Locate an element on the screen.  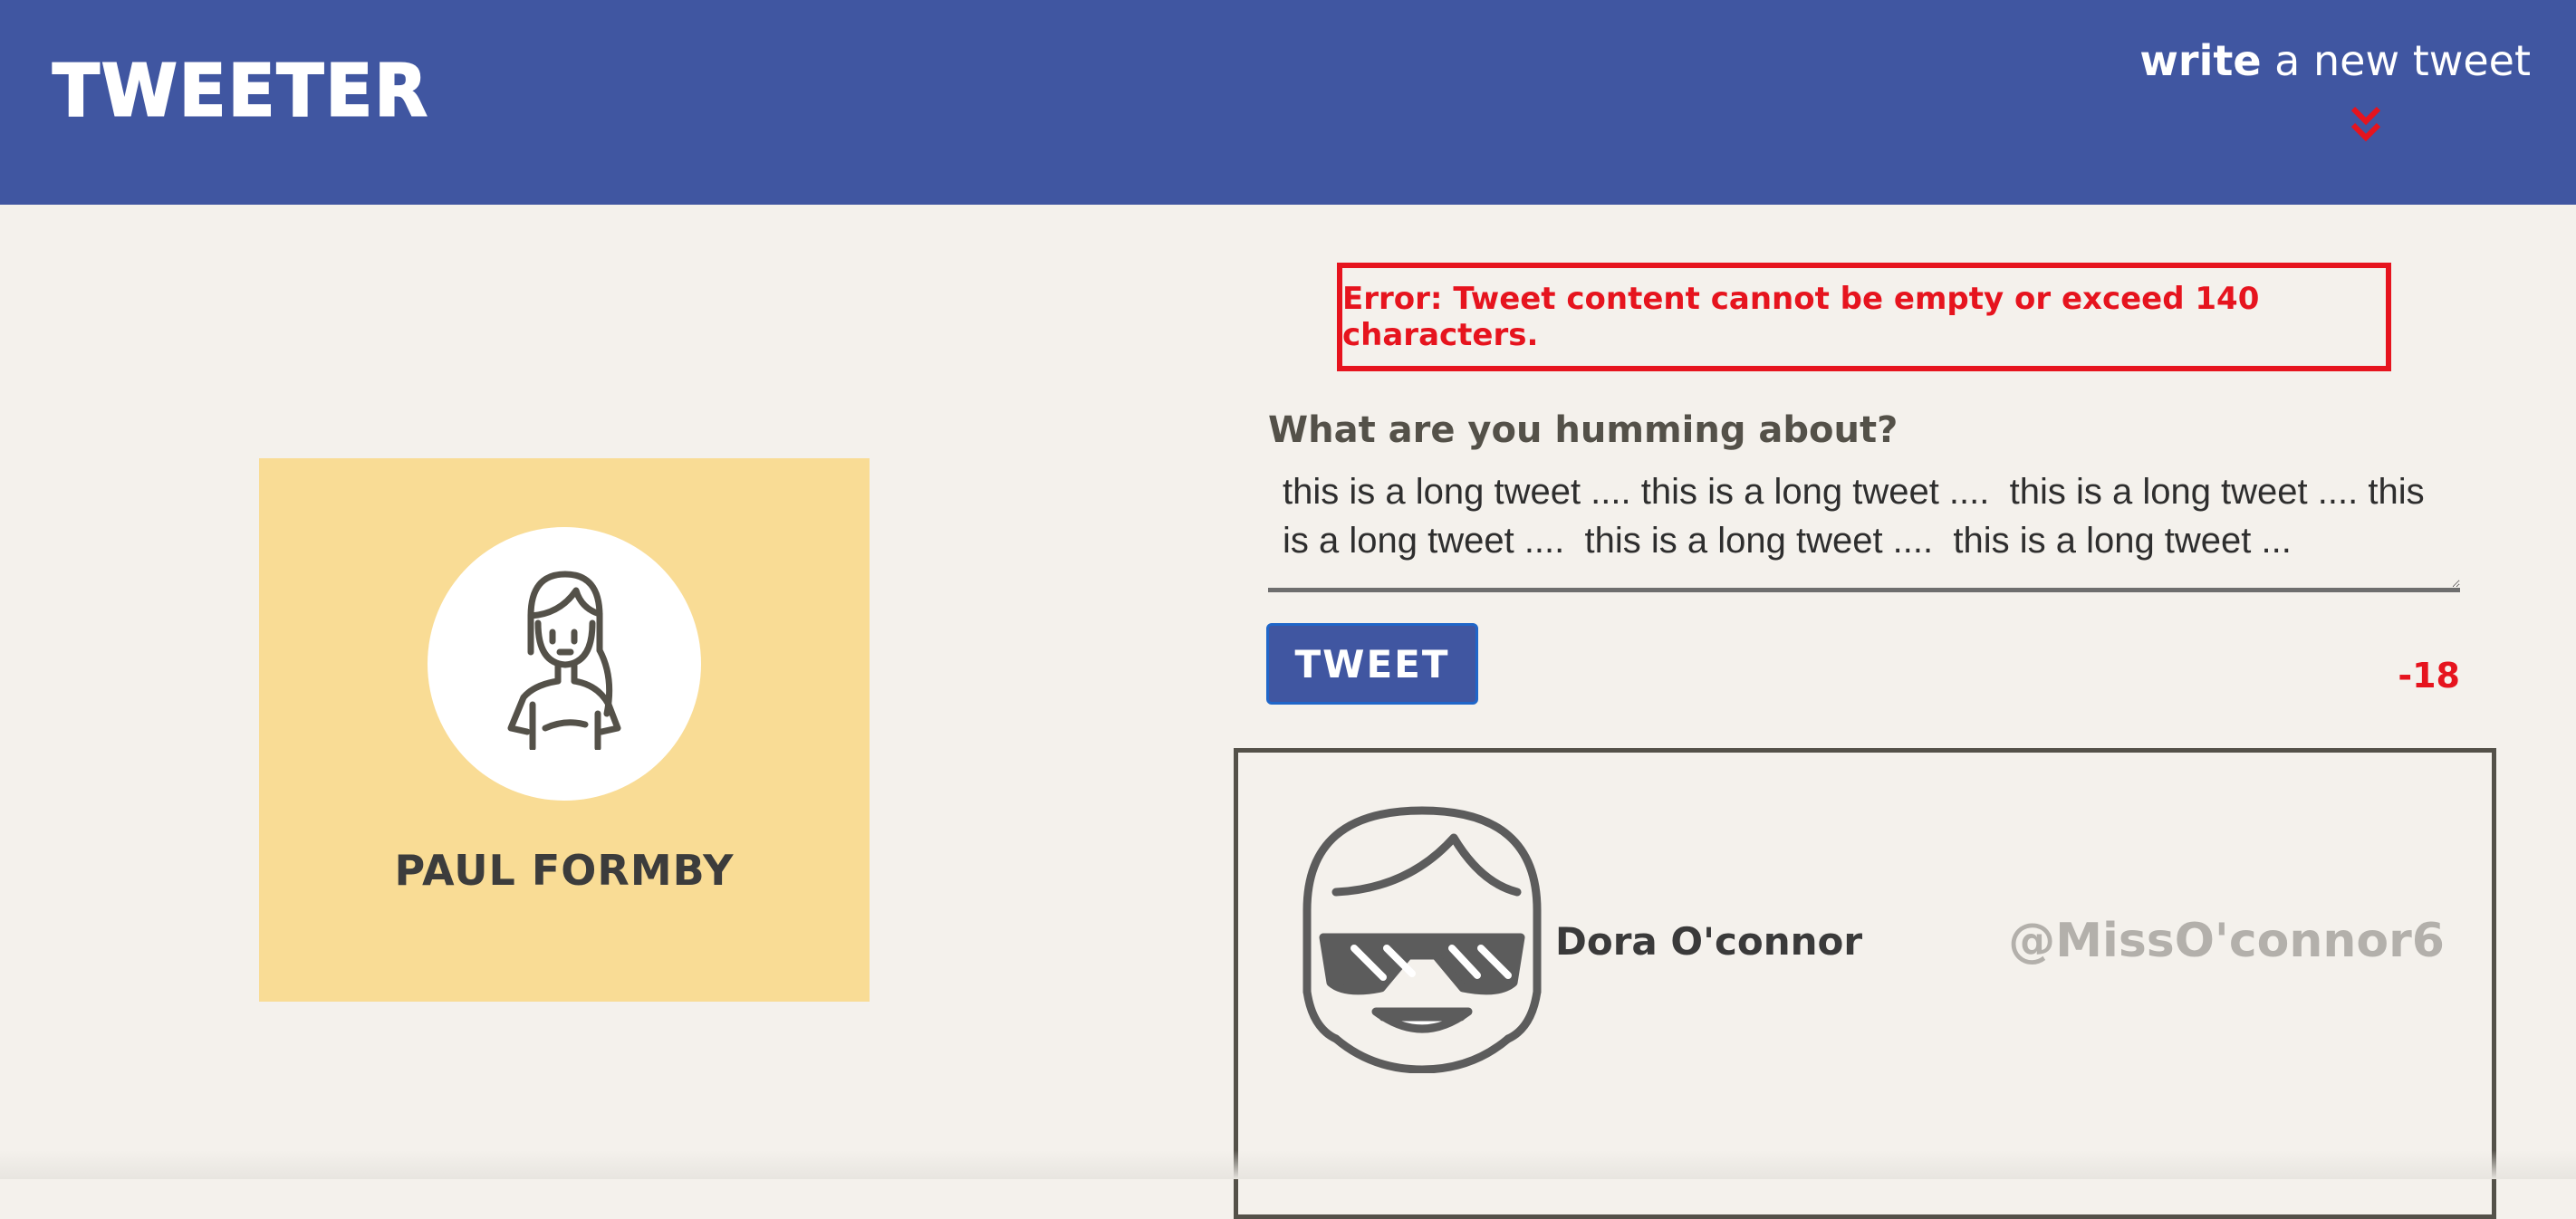
tweet-author-handle: @MissO'connor6 is located at coordinates (2226, 941).